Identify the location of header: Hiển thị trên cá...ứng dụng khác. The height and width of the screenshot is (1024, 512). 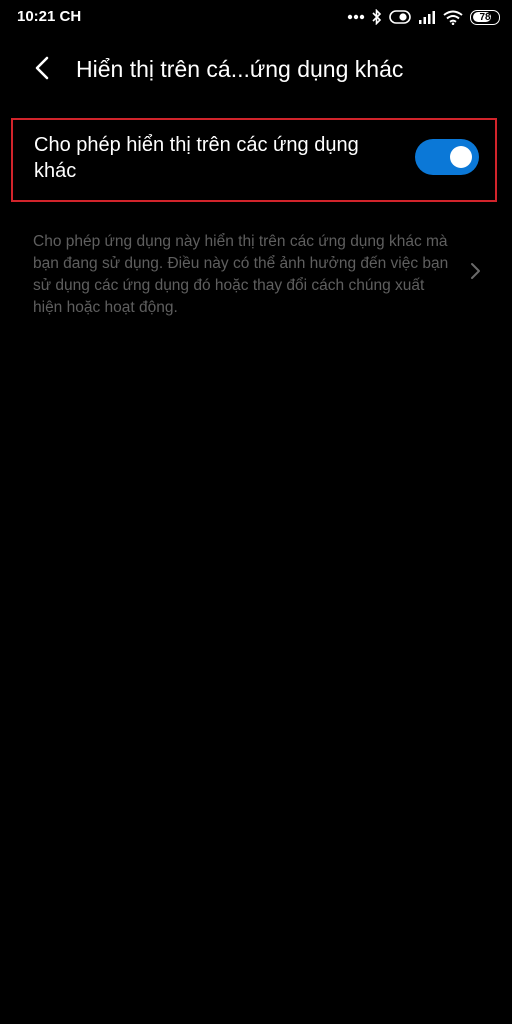
(256, 70).